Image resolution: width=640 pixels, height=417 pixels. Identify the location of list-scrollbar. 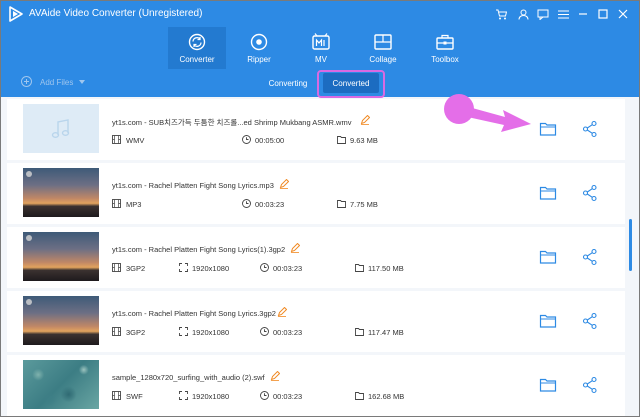
(630, 245).